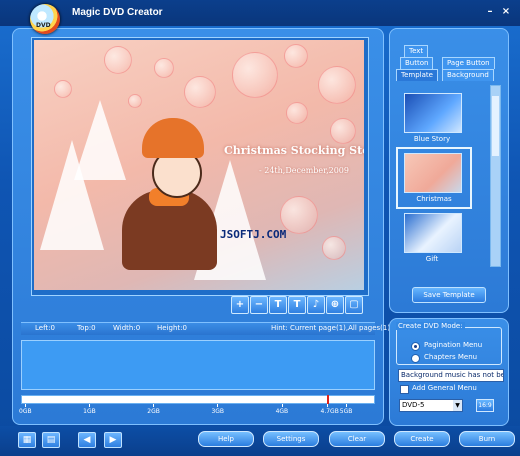 This screenshot has width=520, height=456. Describe the element at coordinates (404, 389) in the screenshot. I see `add-general-menu-checkbox` at that location.